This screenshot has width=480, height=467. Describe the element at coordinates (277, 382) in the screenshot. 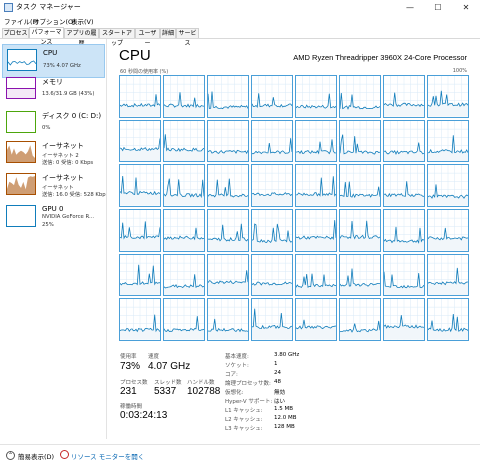

I see `spec-value: 48` at that location.